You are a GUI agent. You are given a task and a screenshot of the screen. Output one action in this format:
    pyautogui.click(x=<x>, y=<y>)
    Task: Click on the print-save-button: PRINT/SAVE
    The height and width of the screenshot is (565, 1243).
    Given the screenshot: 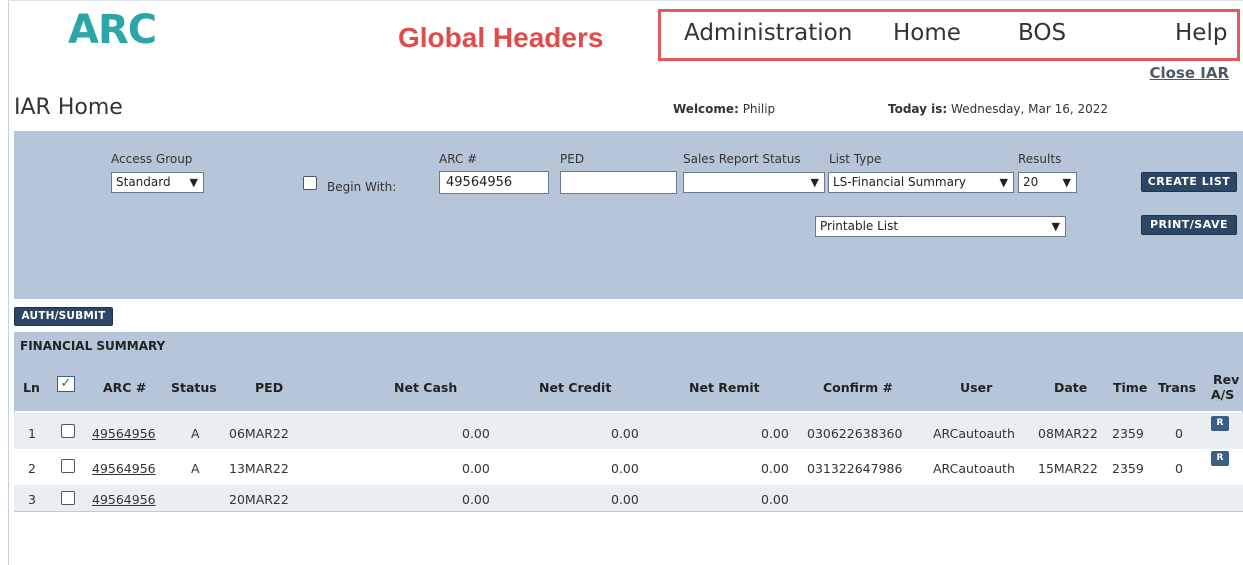 What is the action you would take?
    pyautogui.click(x=1189, y=225)
    